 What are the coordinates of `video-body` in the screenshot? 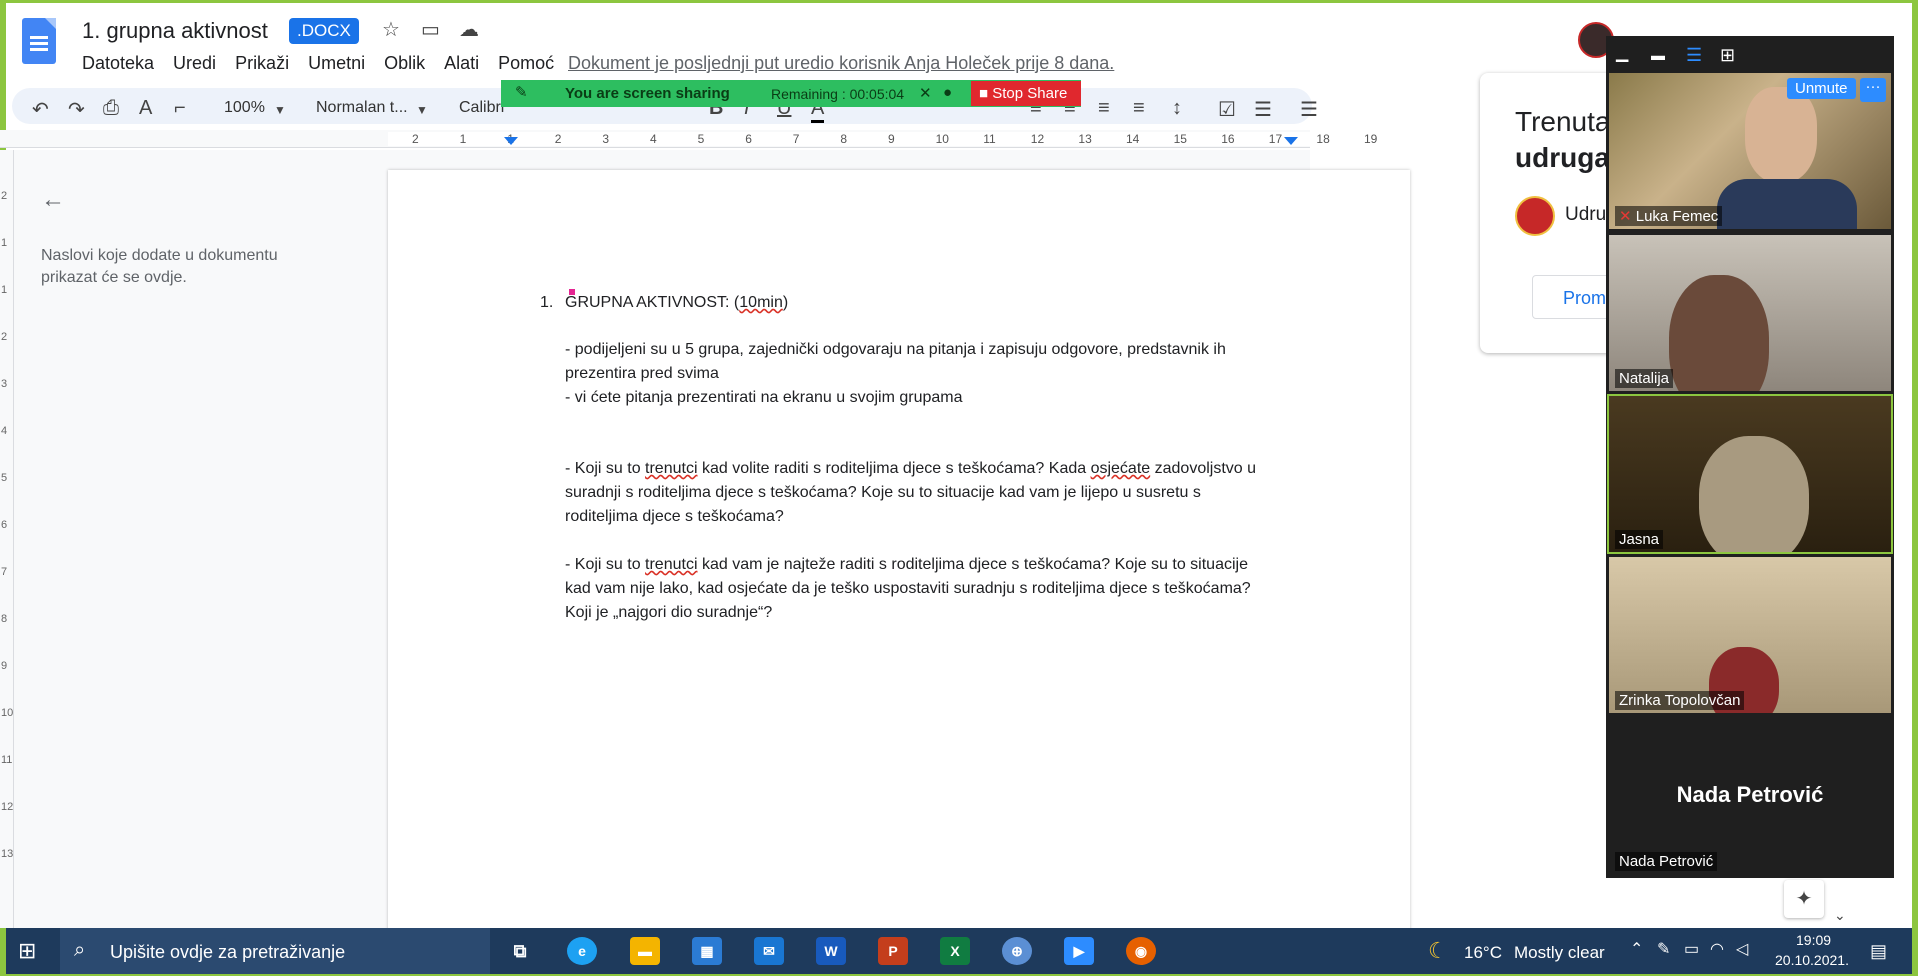 It's located at (1787, 204).